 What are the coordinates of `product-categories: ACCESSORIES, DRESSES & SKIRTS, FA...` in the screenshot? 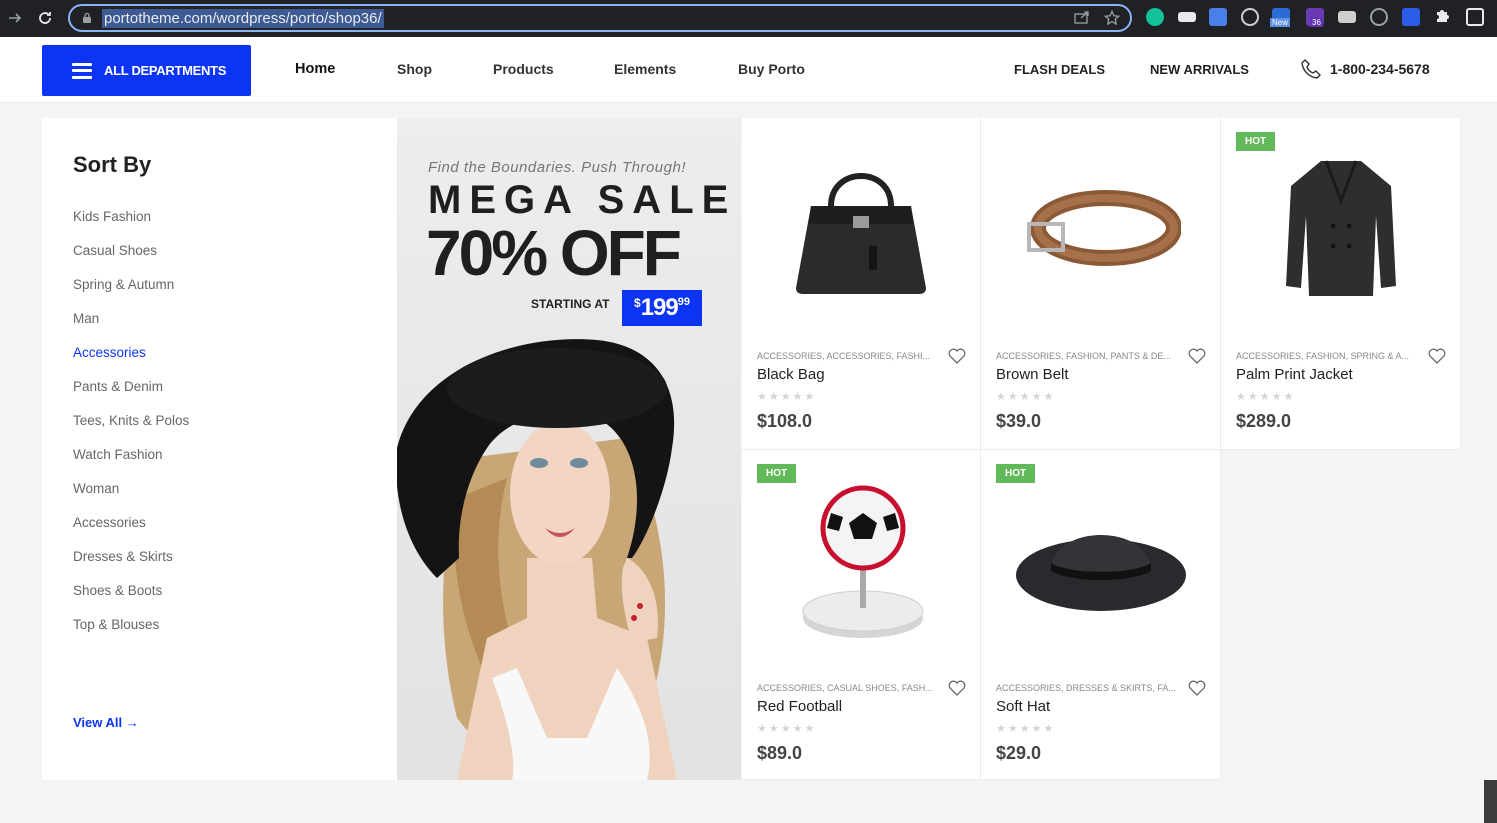 It's located at (1086, 688).